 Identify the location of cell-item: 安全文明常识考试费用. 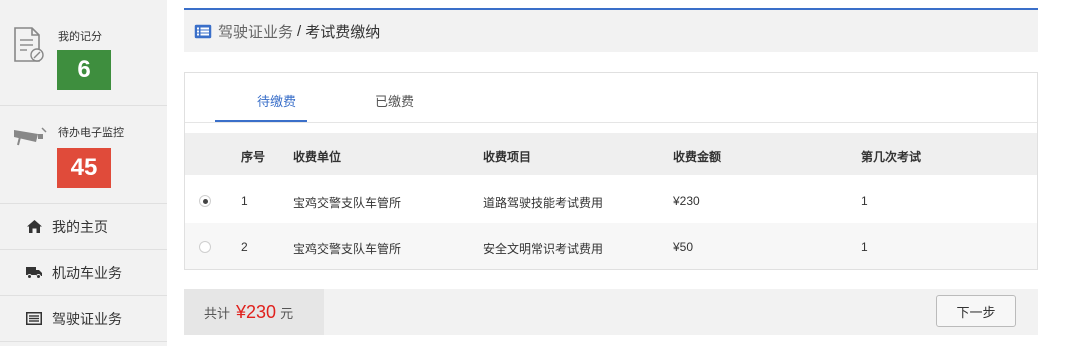
(543, 249).